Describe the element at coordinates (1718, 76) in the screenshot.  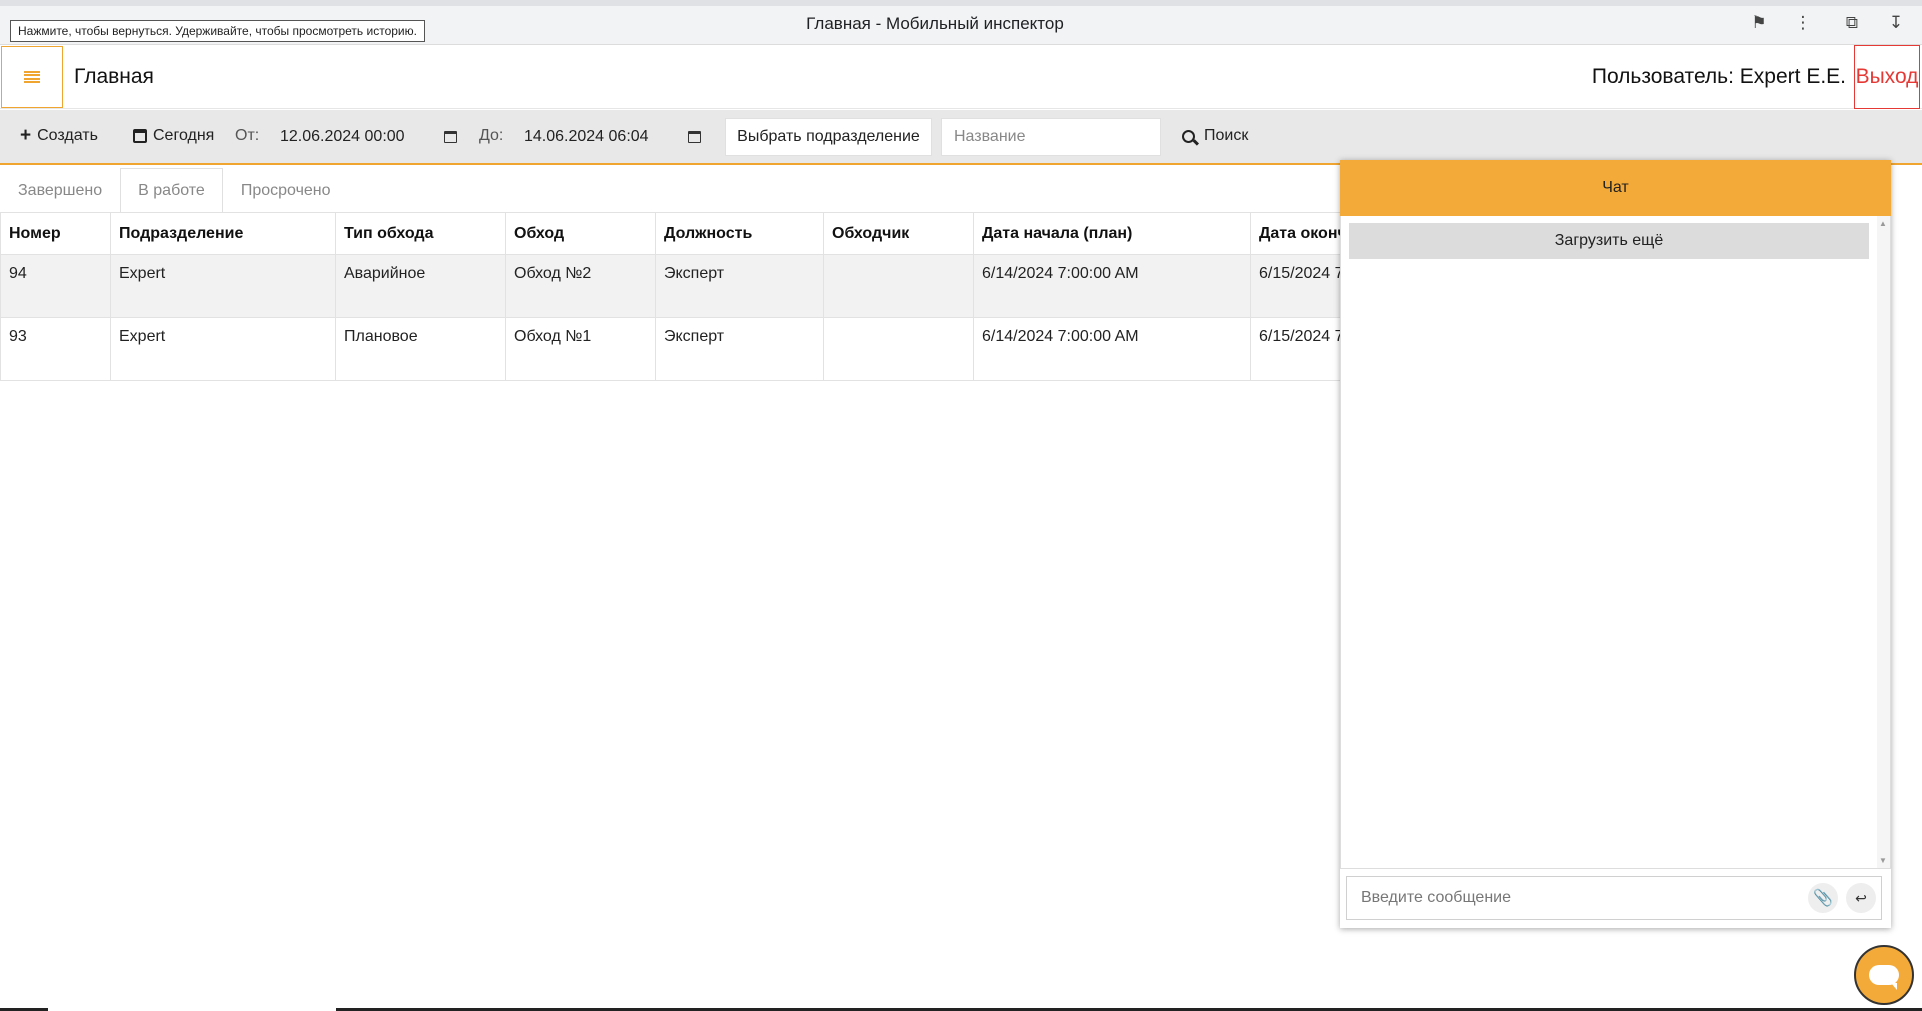
I see `user-label: Пользователь: Expert E.E.` at that location.